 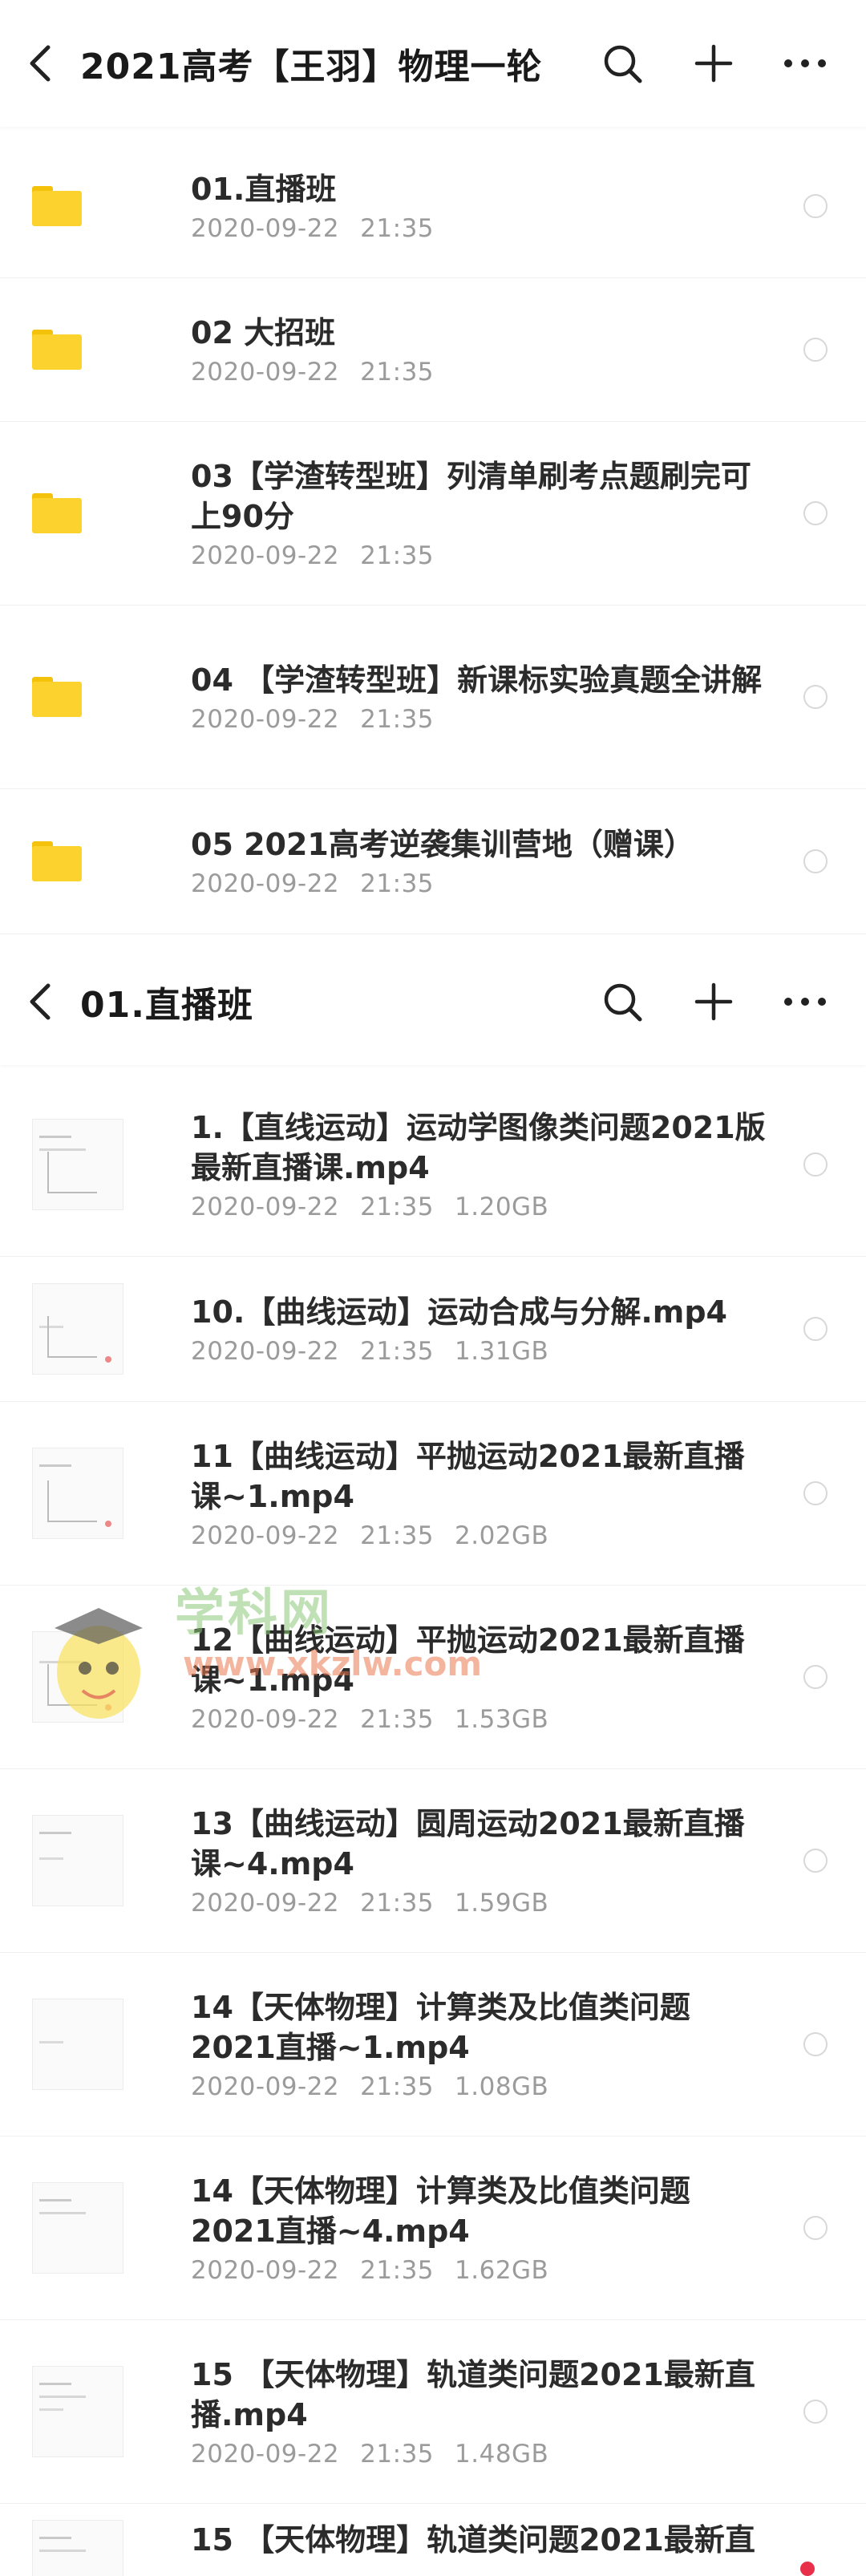 I want to click on folder-name: 05 2021高考逆袭集训营地（赠课）, so click(x=442, y=844).